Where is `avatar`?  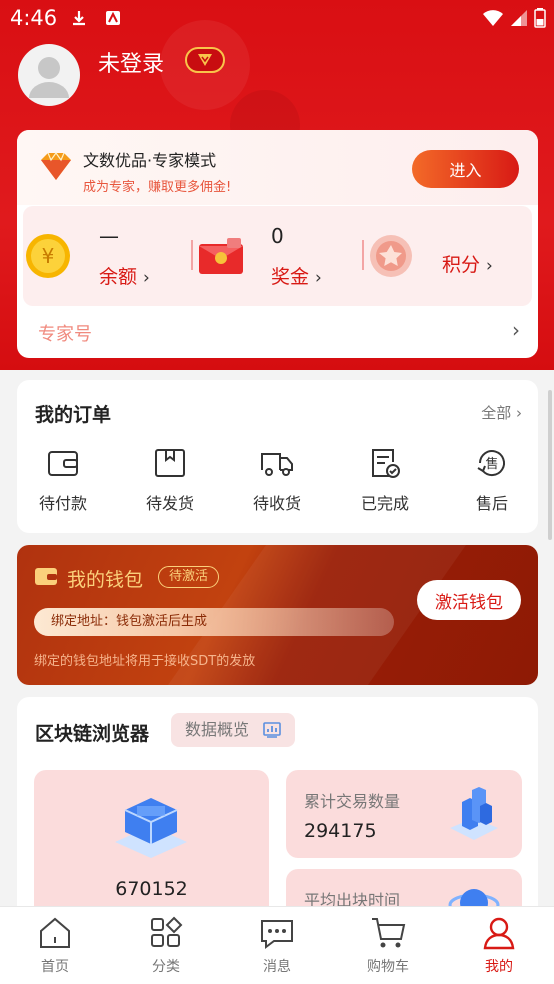
avatar is located at coordinates (49, 75).